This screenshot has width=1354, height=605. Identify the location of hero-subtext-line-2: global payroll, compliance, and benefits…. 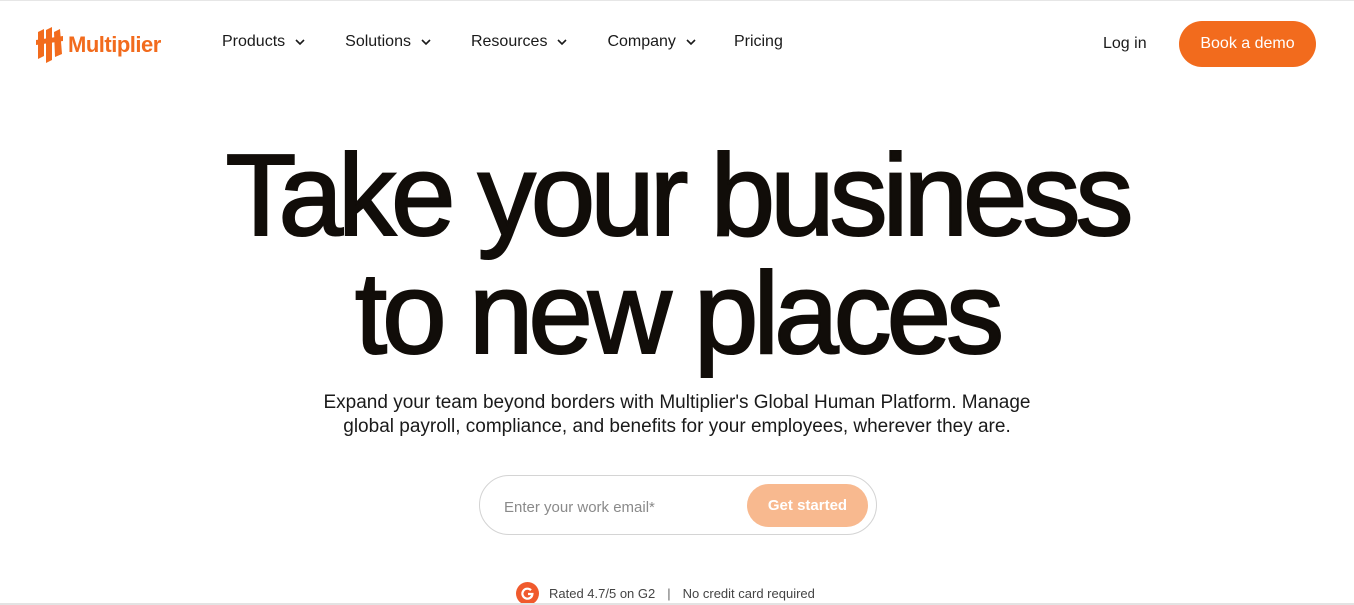
(677, 426).